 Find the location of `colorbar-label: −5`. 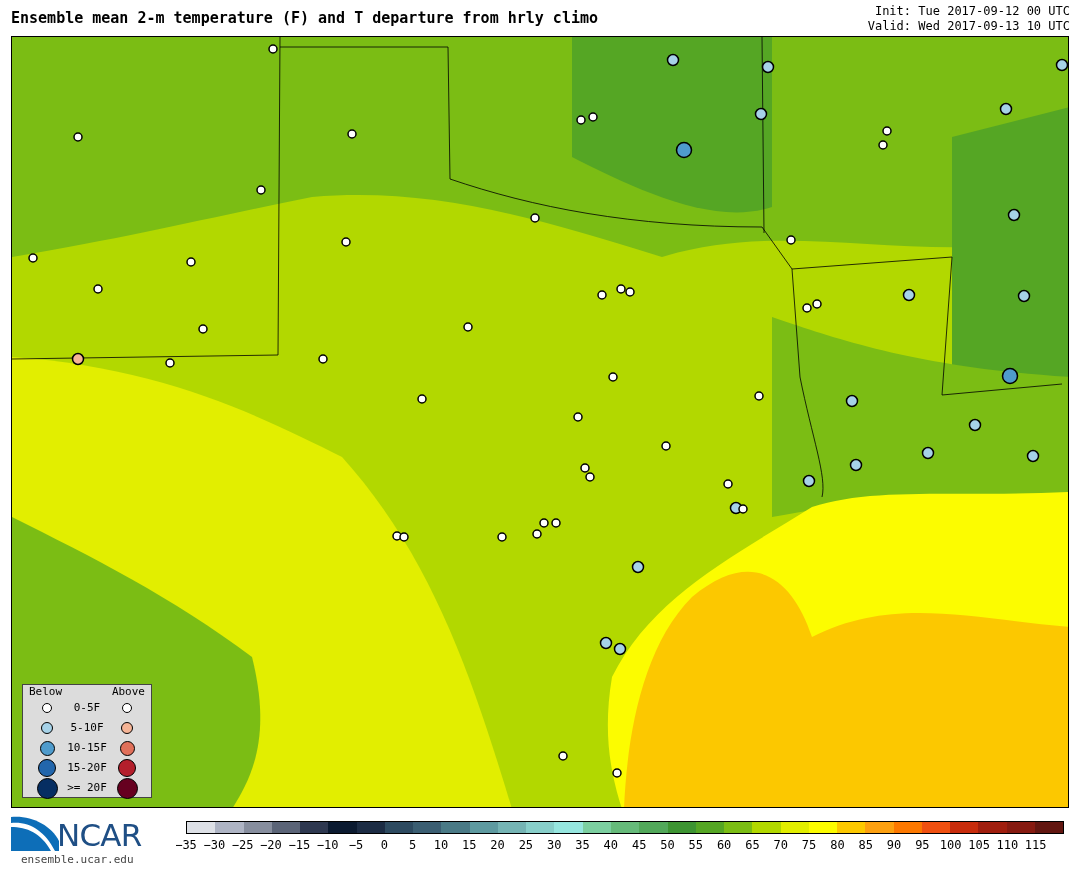

colorbar-label: −5 is located at coordinates (356, 845).